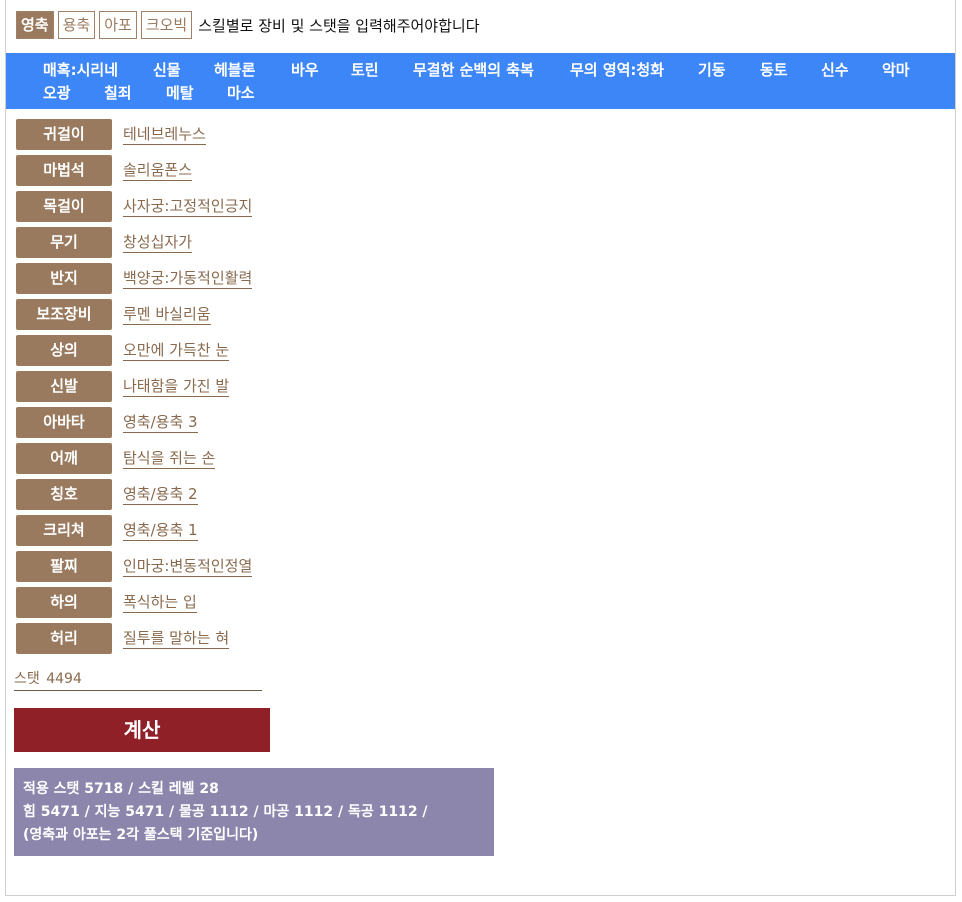 Image resolution: width=962 pixels, height=902 pixels. What do you see at coordinates (64, 314) in the screenshot?
I see `slot-label: 보조장비` at bounding box center [64, 314].